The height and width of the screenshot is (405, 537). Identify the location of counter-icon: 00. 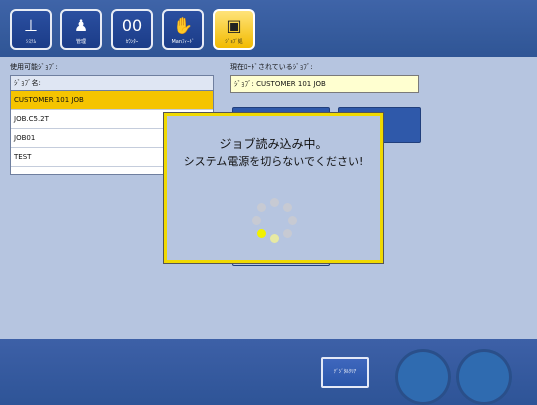
(132, 25).